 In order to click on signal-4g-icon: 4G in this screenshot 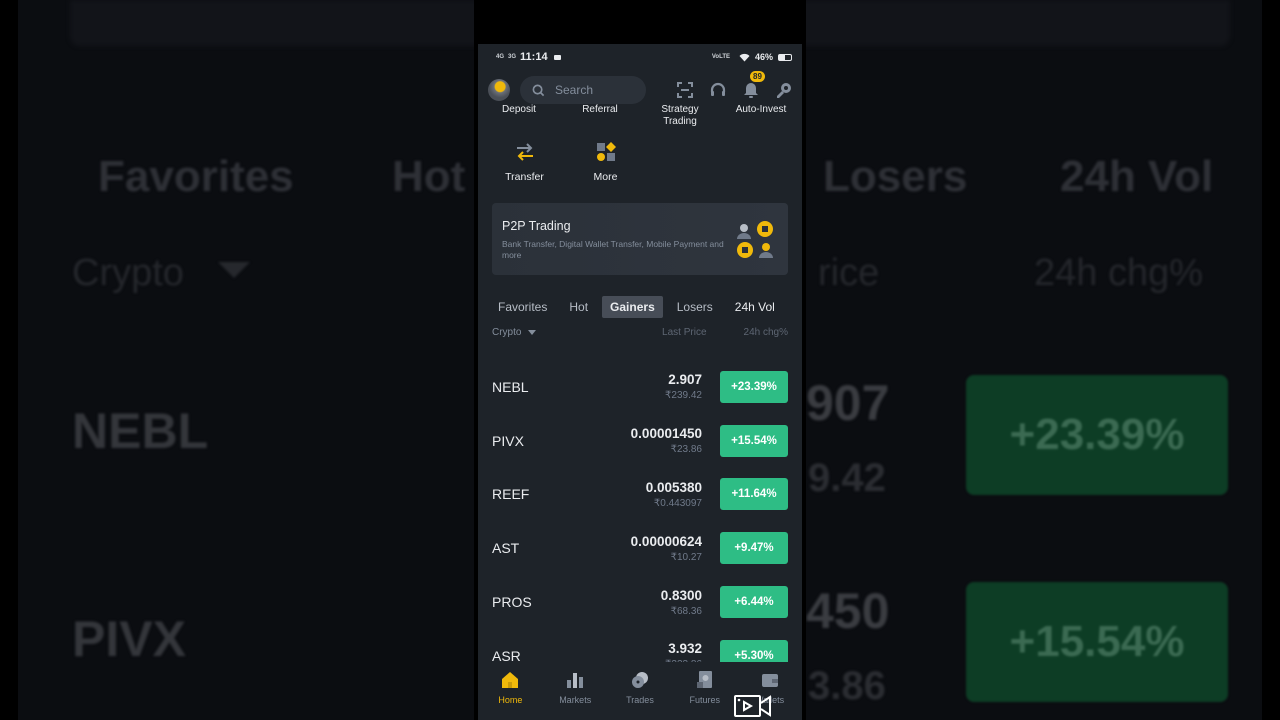, I will do `click(500, 57)`.